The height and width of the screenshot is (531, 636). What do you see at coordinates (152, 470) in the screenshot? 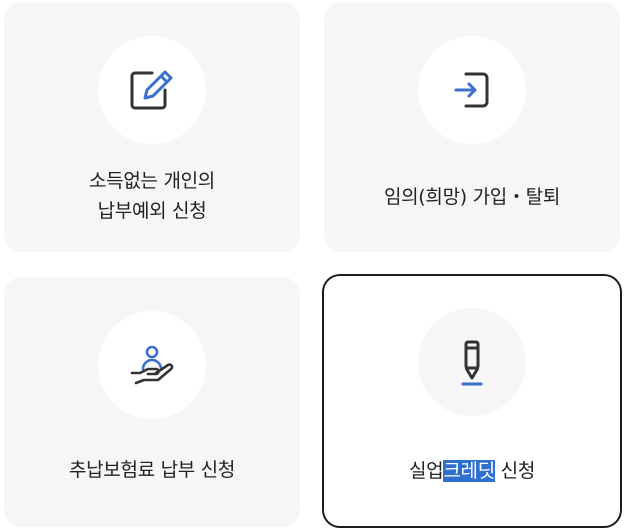
I see `card-label: 추납보험료 납부 신청` at bounding box center [152, 470].